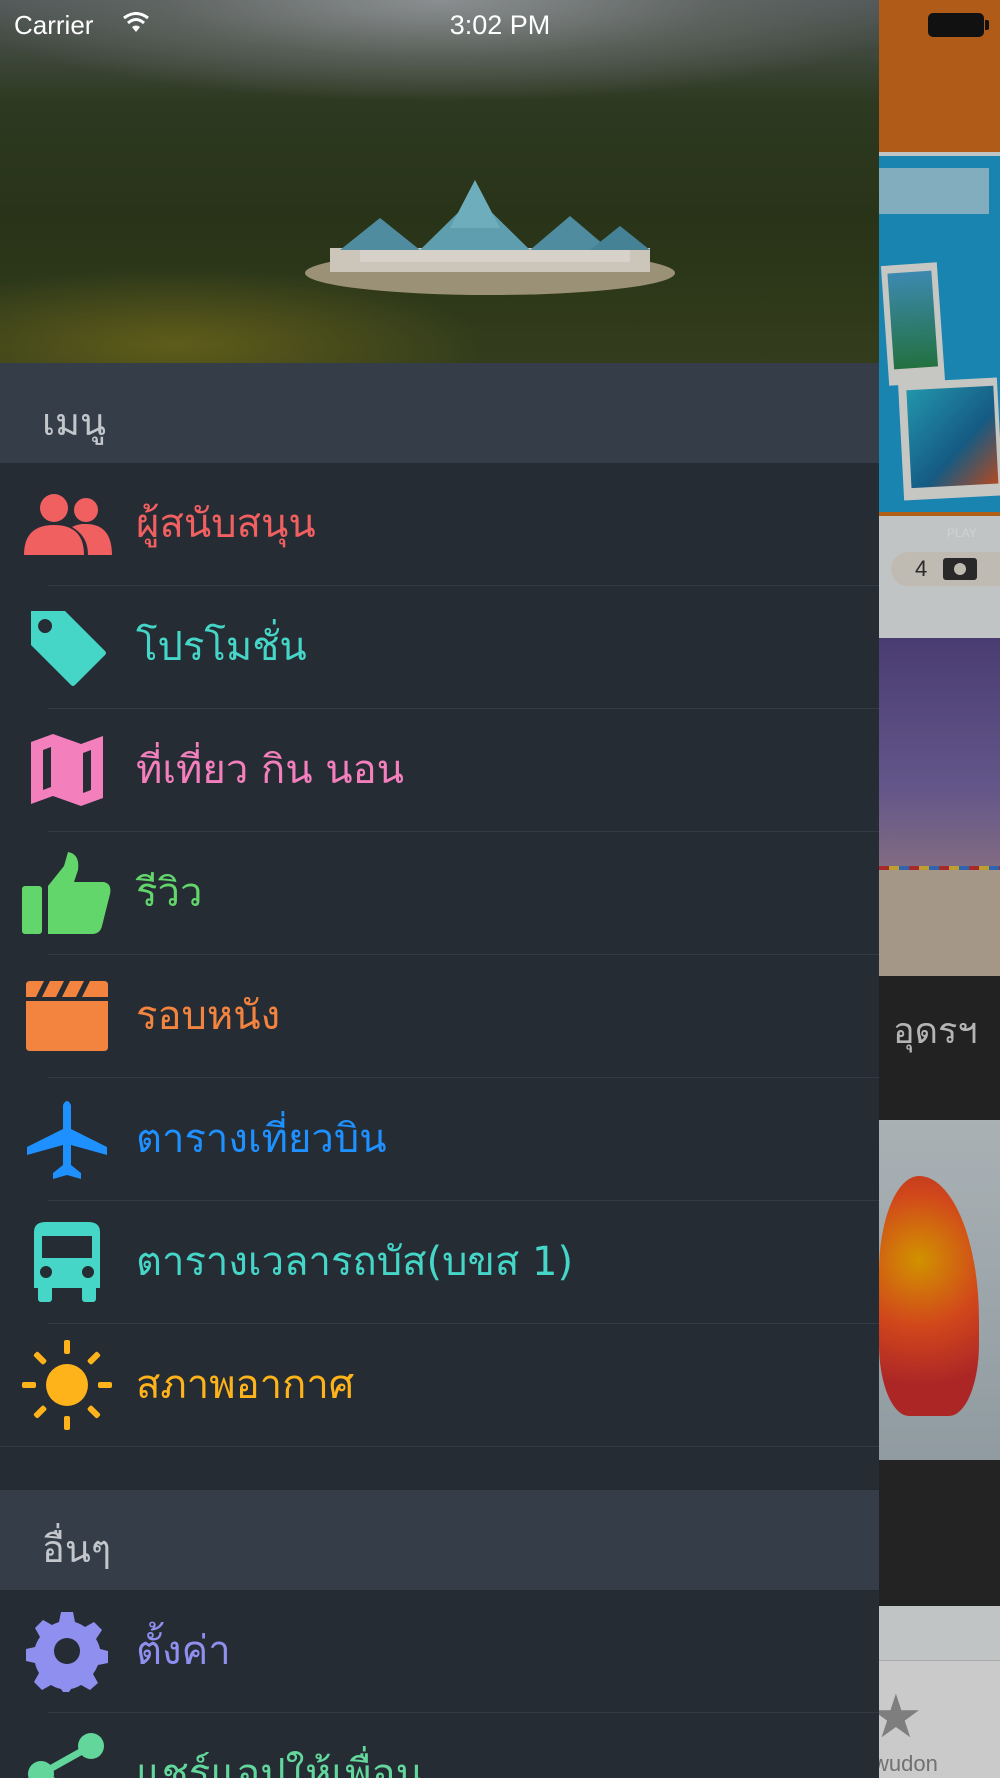  Describe the element at coordinates (439, 1016) in the screenshot. I see `menu-item-movies: รอบหนัง` at that location.